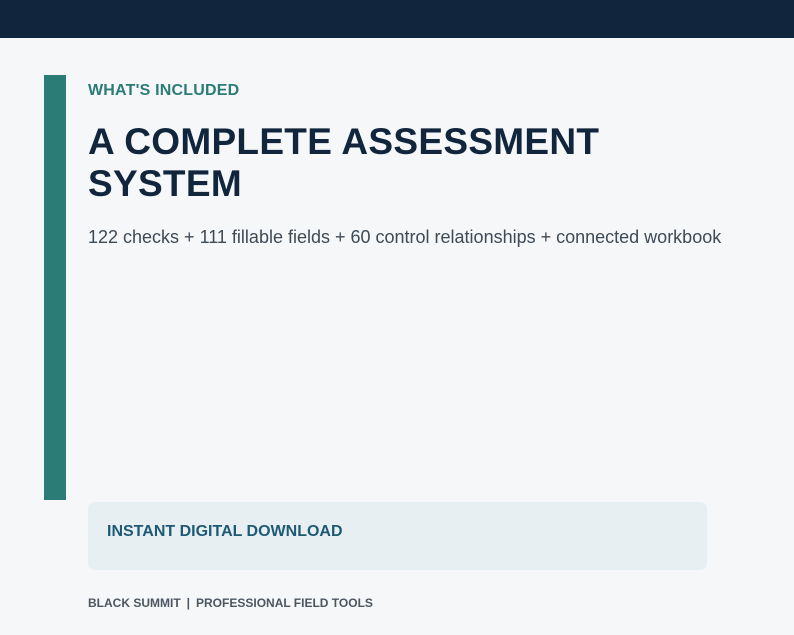  I want to click on footer: BLACK SUMMIT | PROFESSIONAL FIELD TOOLS, so click(230, 603).